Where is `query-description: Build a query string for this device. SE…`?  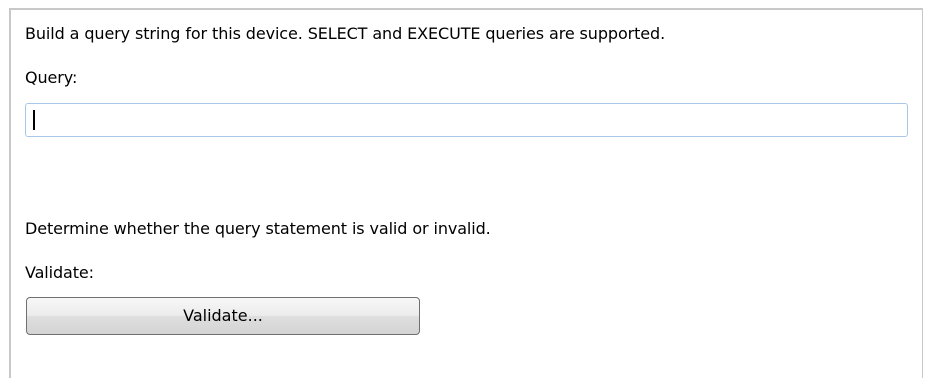 query-description: Build a query string for this device. SE… is located at coordinates (345, 33).